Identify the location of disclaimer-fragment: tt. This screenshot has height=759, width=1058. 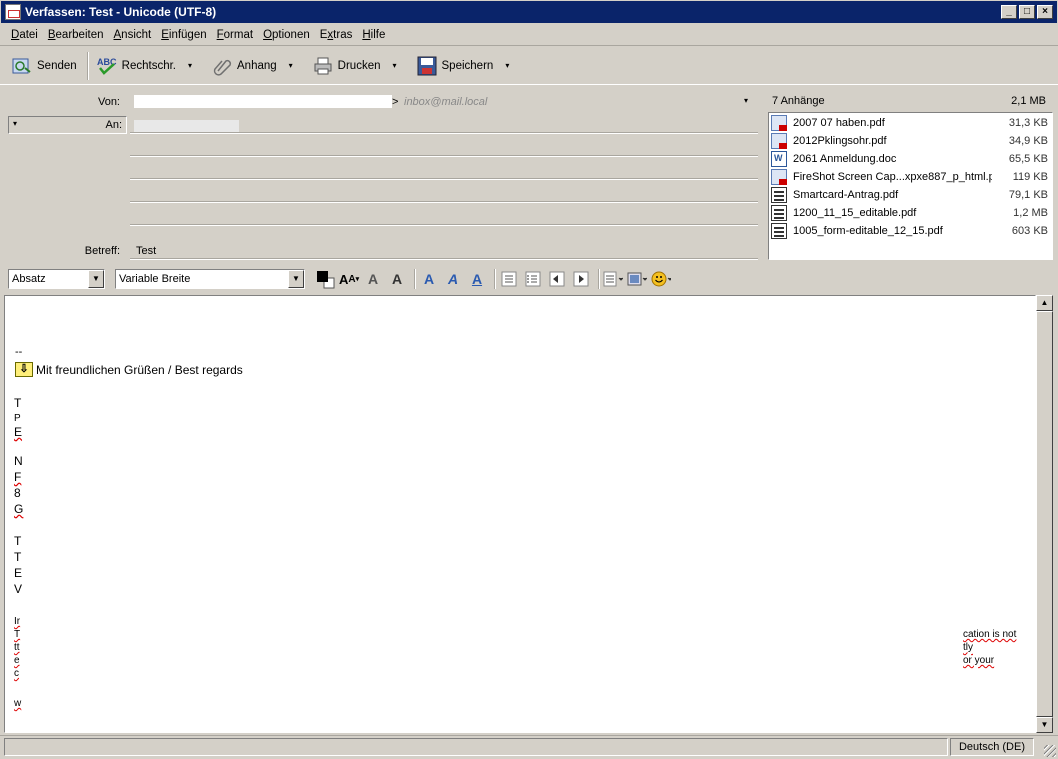
(17, 647).